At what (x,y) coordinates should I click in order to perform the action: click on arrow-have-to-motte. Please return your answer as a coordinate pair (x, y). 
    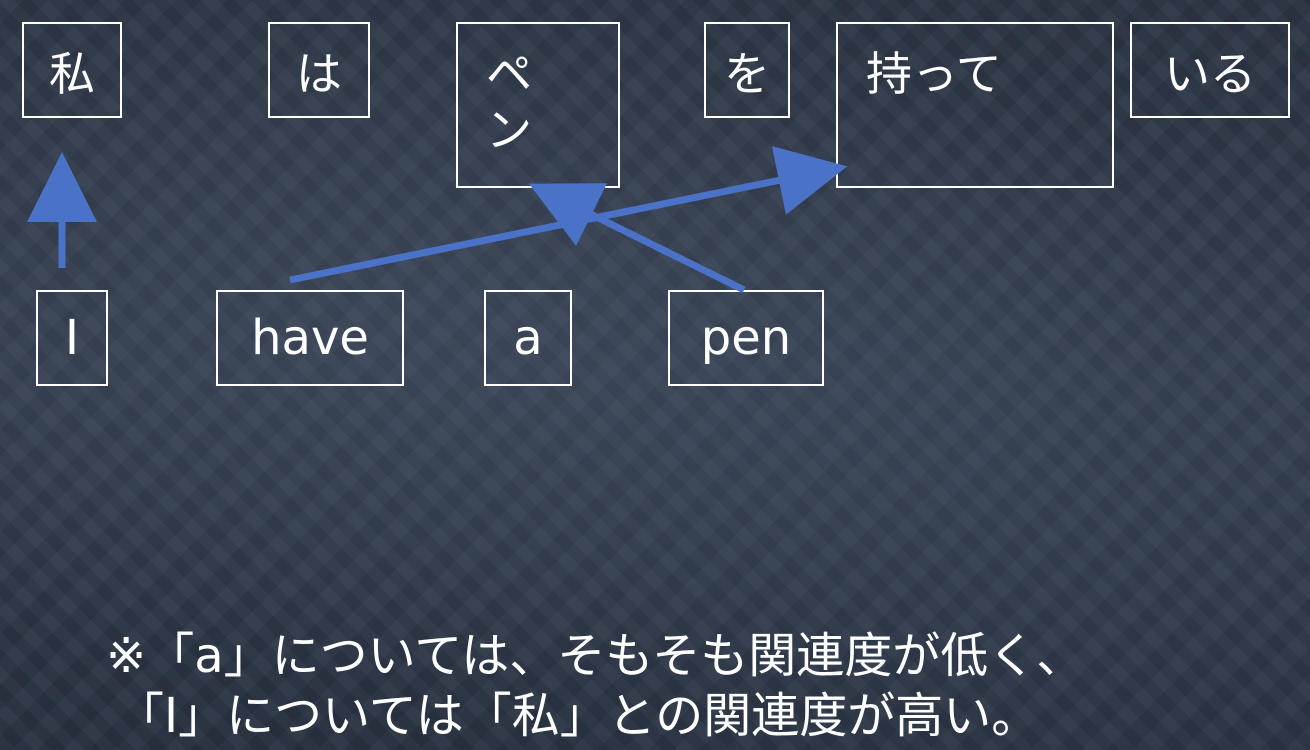
    Looking at the image, I should click on (568, 215).